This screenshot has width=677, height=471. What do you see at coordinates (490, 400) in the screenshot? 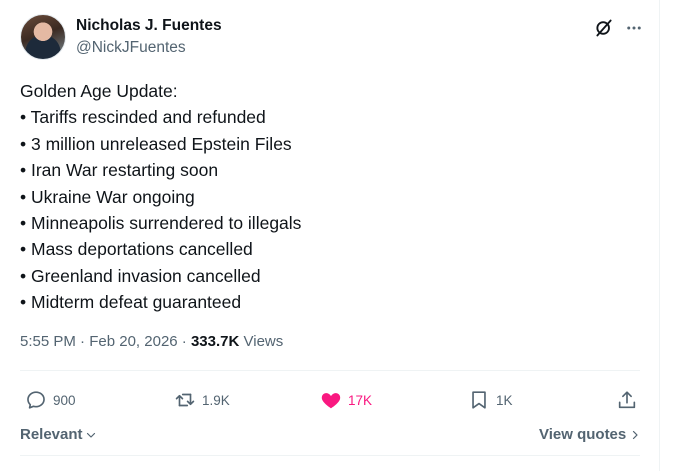
I see `bookmark-button: 1K` at bounding box center [490, 400].